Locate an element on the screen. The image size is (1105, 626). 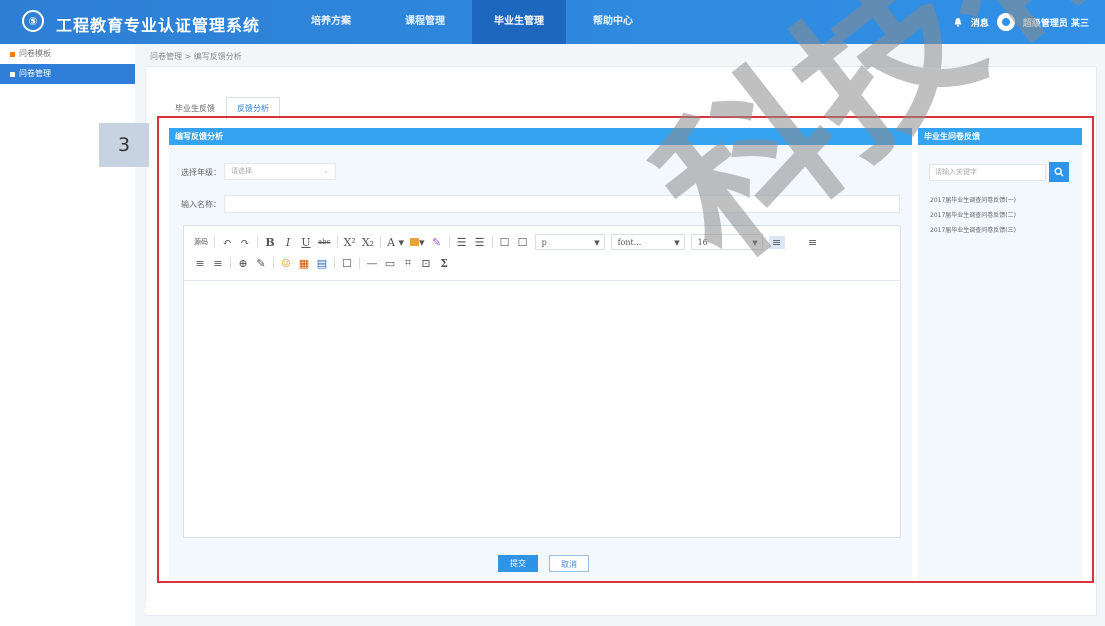
sidebar-item-questionnaire-management: 问卷管理 is located at coordinates (67, 74).